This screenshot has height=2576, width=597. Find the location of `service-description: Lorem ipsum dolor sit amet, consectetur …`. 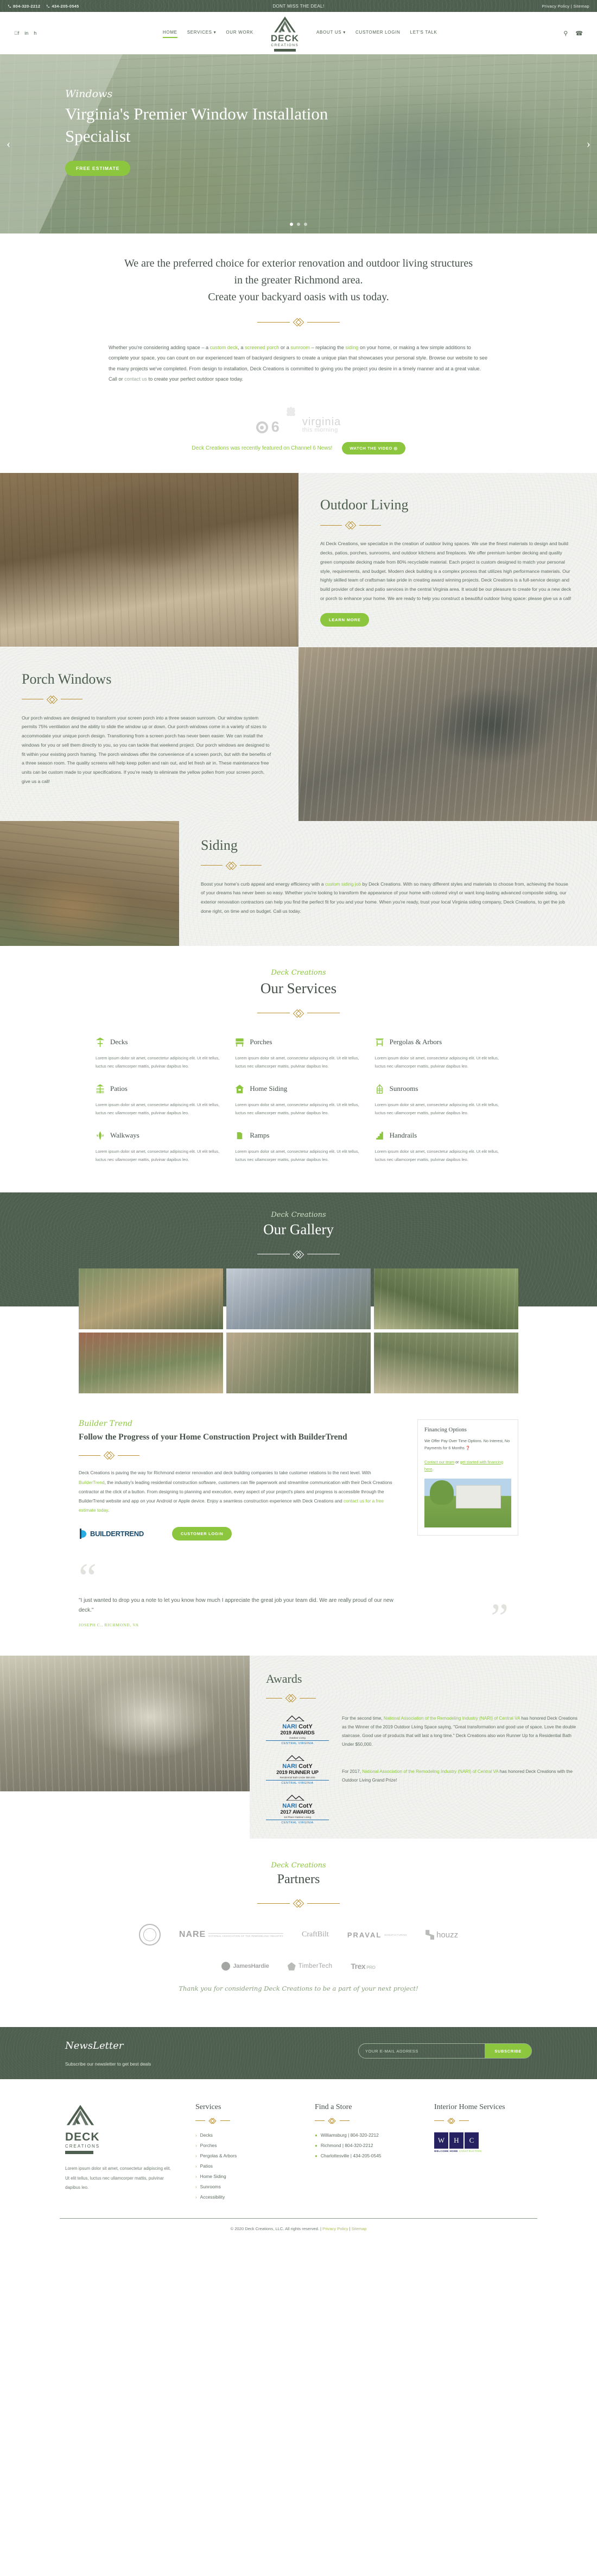

service-description: Lorem ipsum dolor sit amet, consectetur … is located at coordinates (297, 1109).